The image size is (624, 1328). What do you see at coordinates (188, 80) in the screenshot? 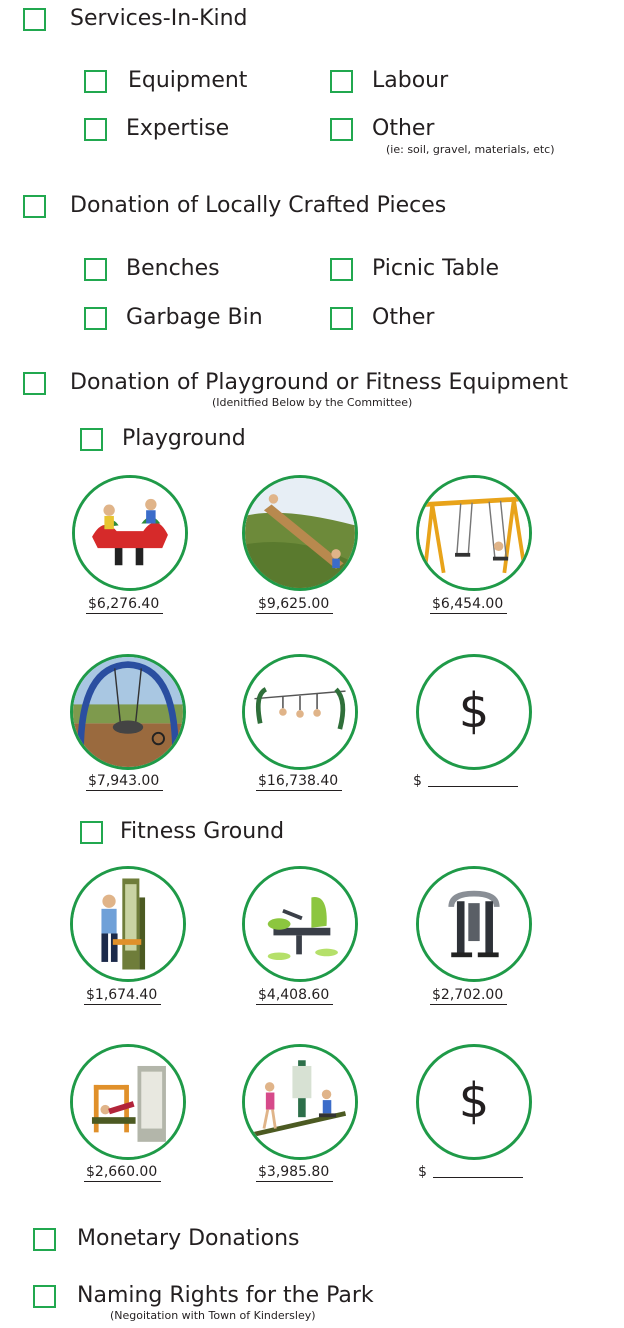
I see `equipment-label: Equipment` at bounding box center [188, 80].